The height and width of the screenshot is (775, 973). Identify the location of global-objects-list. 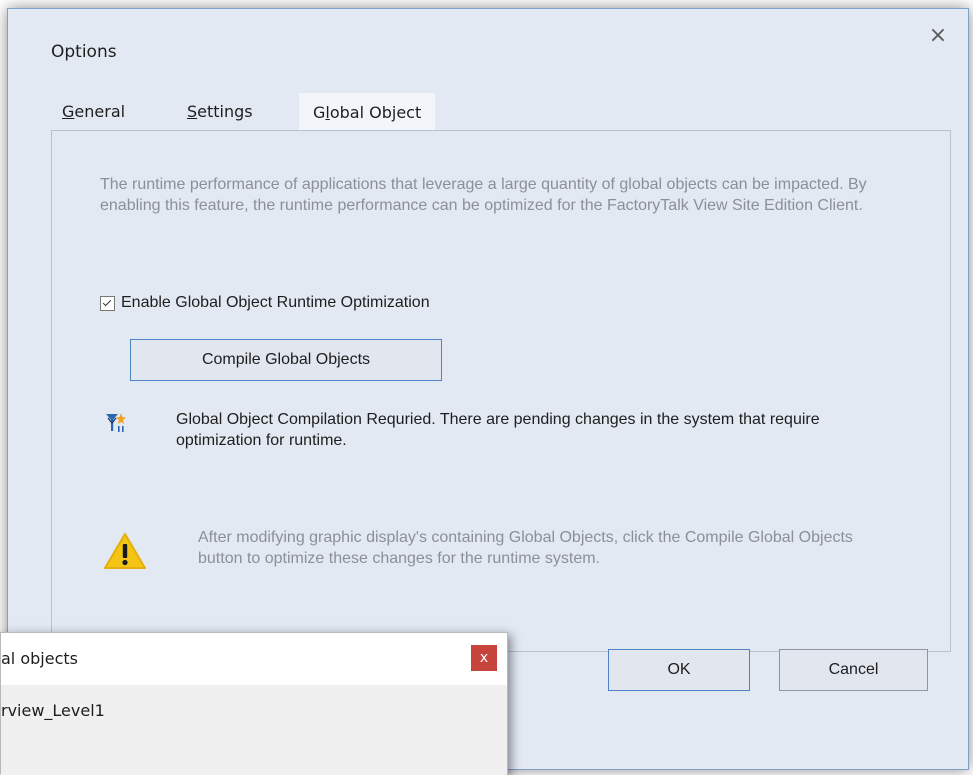
(254, 730).